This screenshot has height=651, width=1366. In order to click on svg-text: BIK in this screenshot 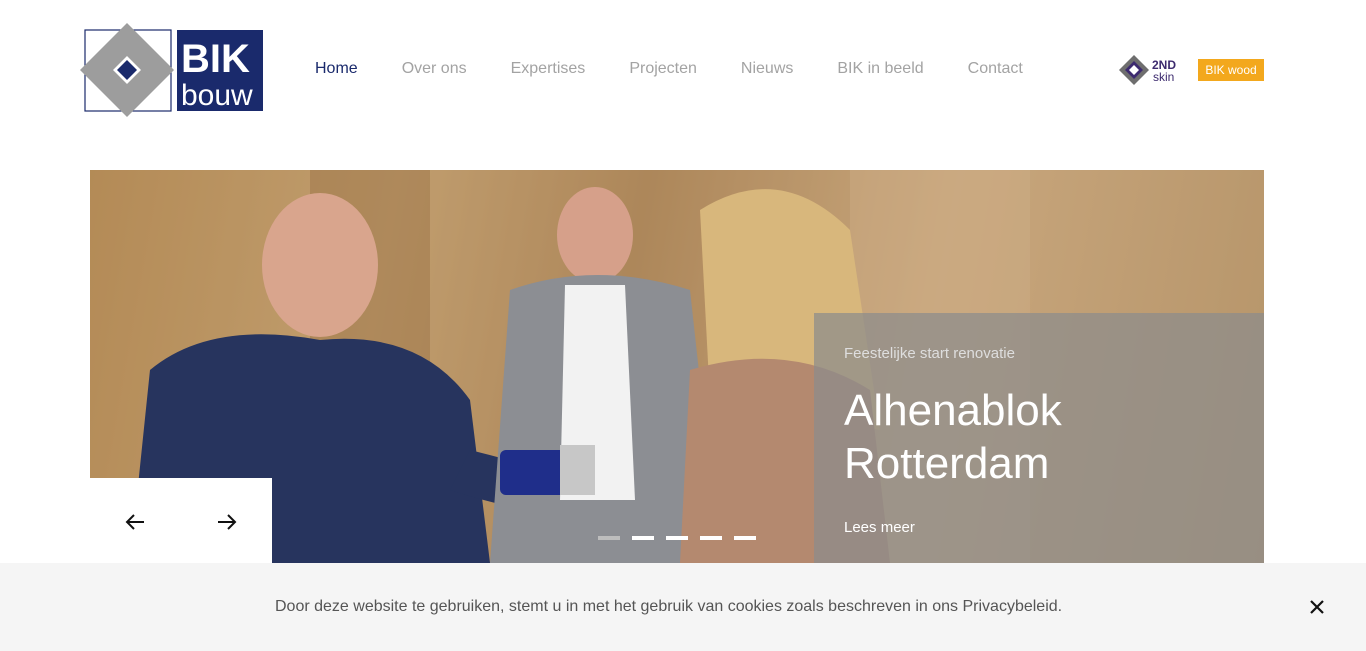, I will do `click(215, 59)`.